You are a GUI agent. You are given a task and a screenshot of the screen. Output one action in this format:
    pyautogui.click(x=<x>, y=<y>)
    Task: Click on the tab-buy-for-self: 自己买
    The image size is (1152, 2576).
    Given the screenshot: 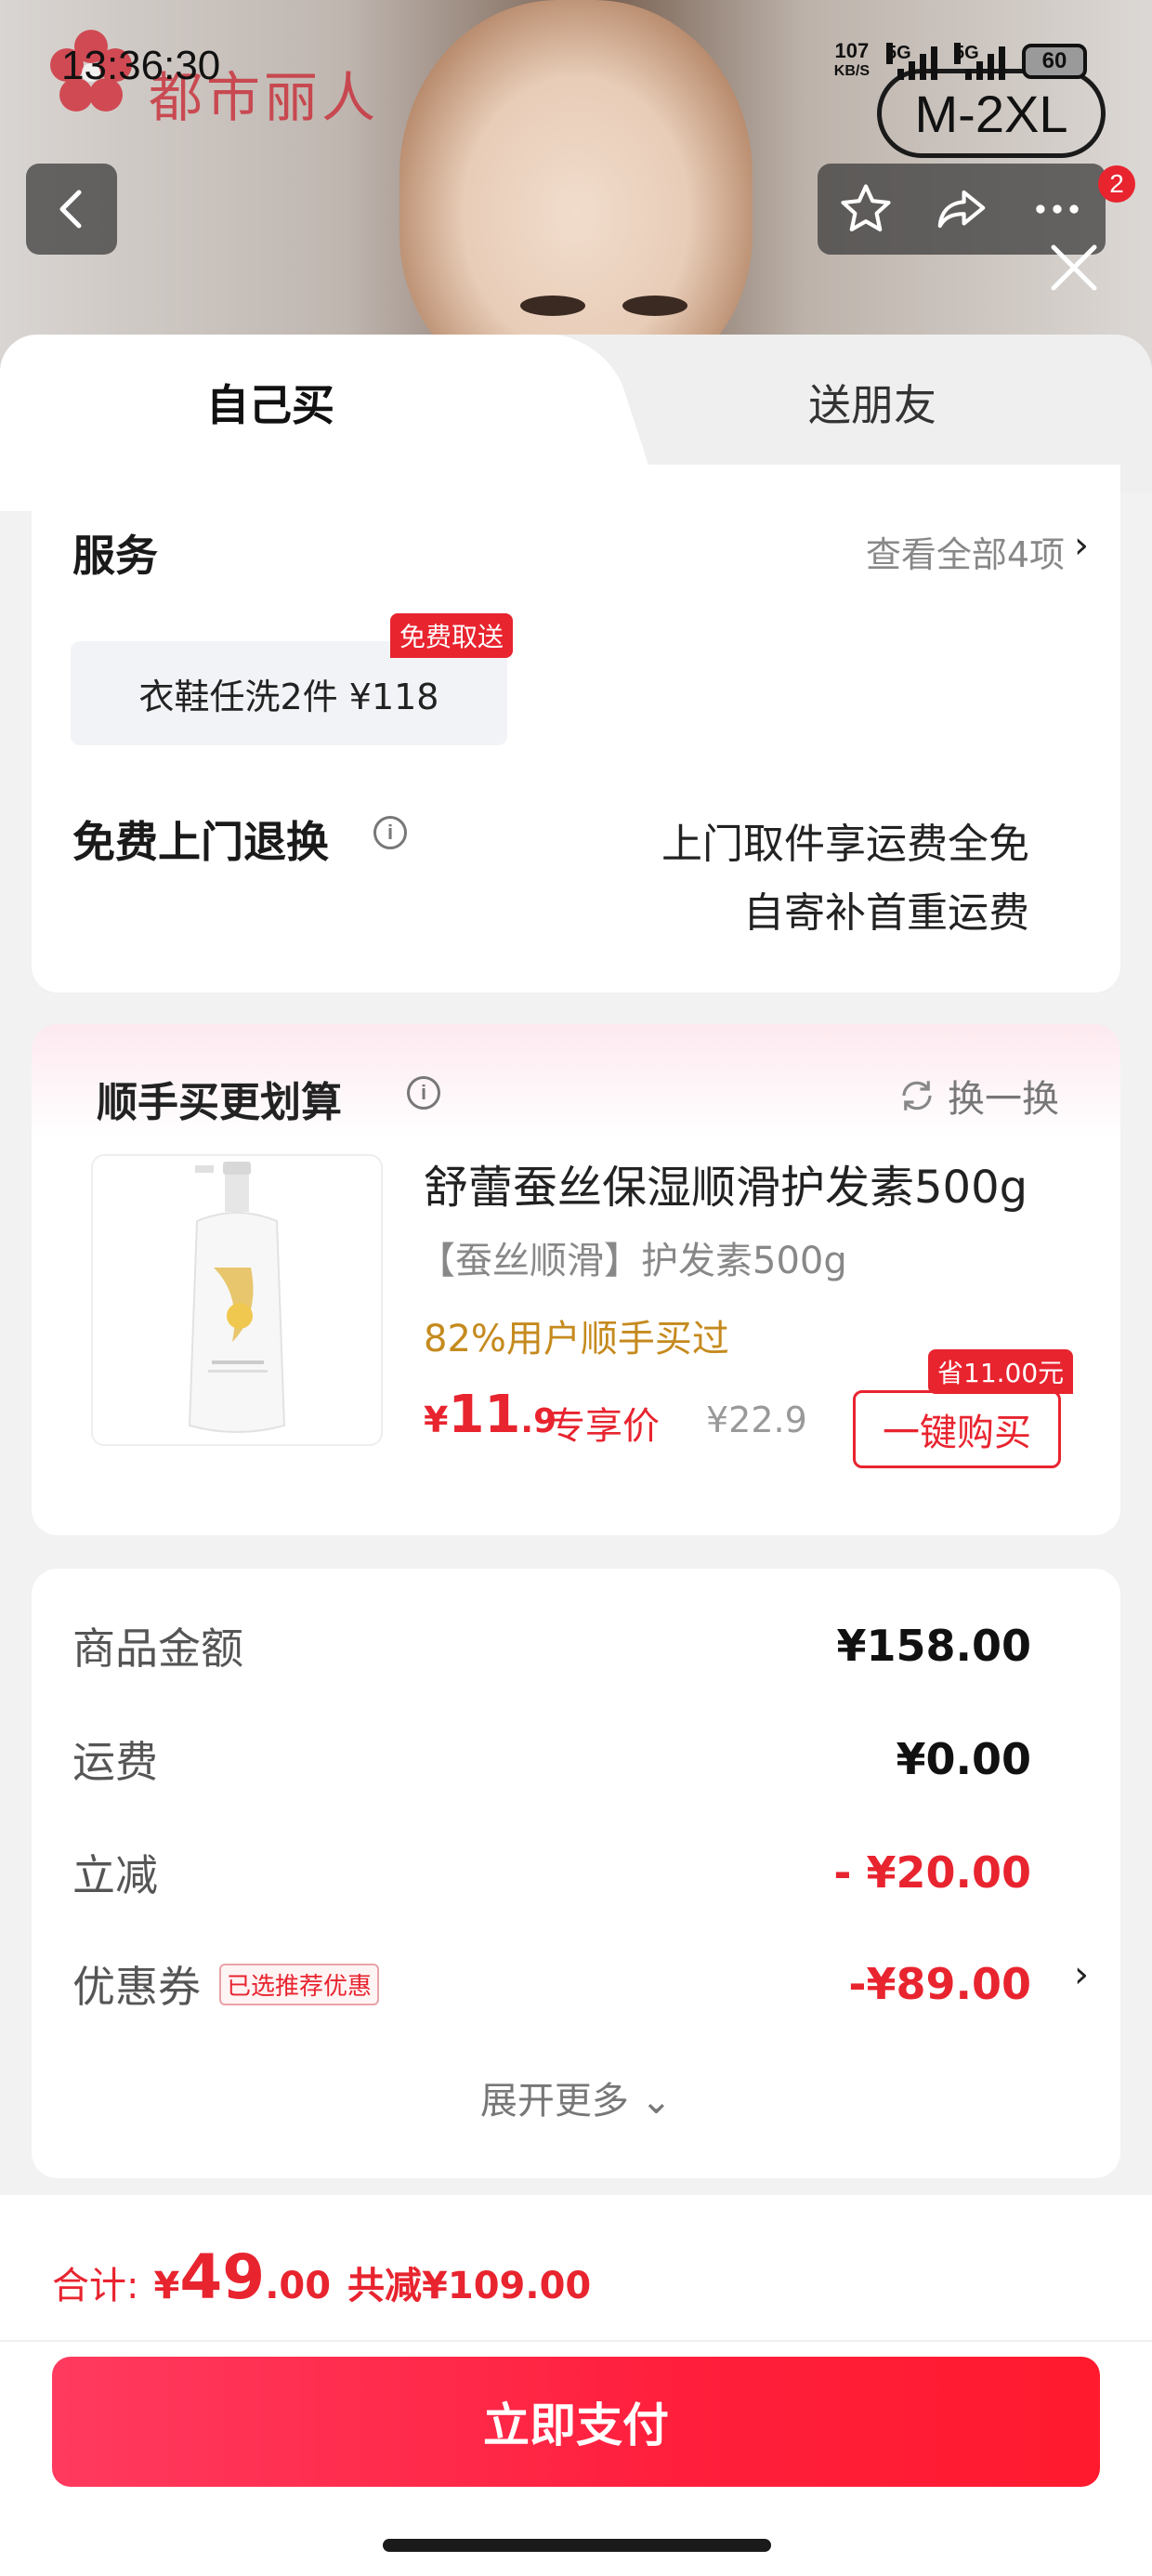 What is the action you would take?
    pyautogui.click(x=270, y=402)
    